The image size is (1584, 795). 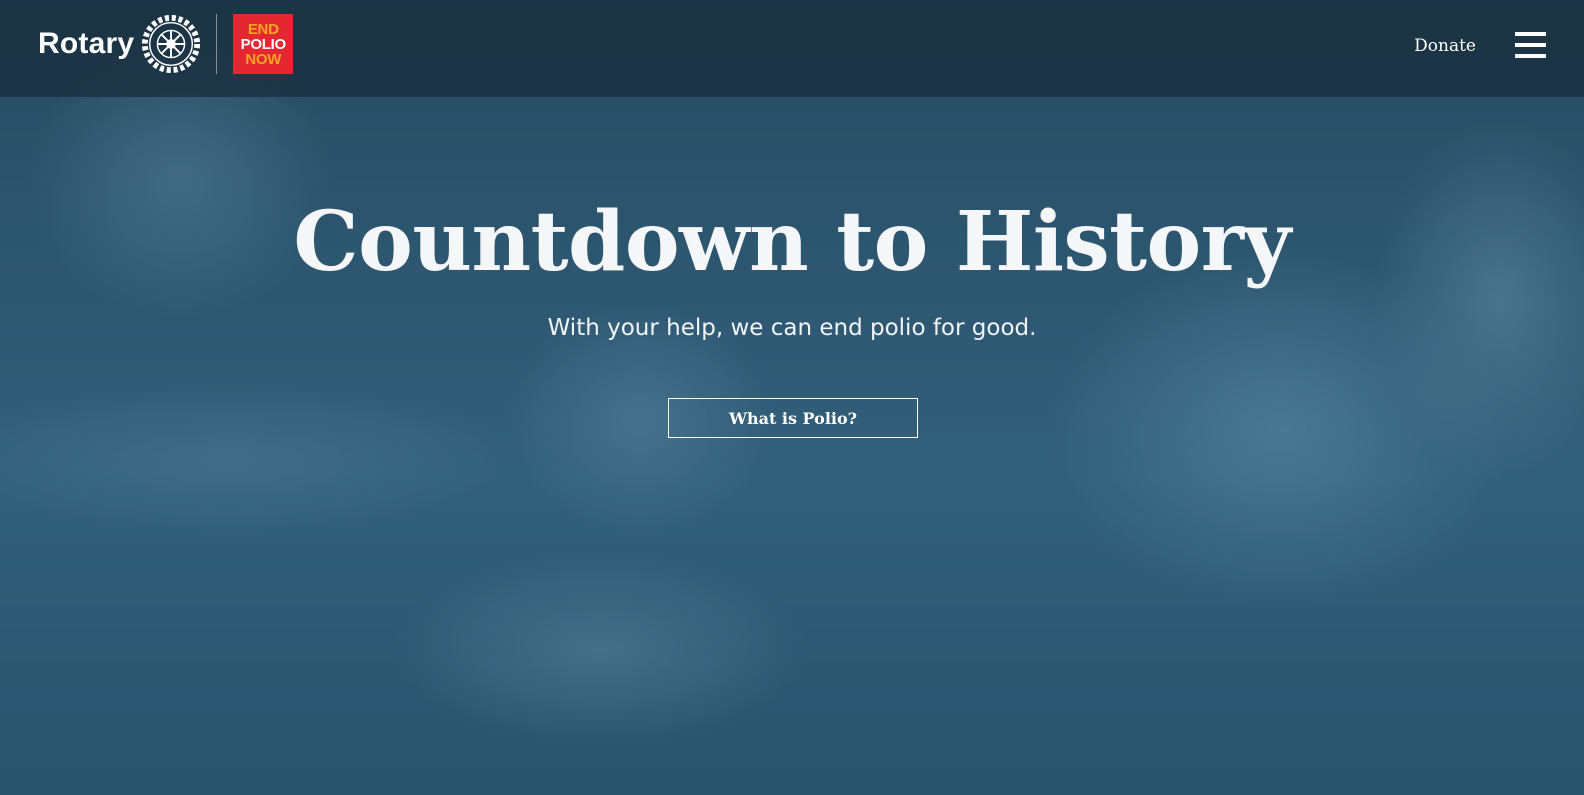 What do you see at coordinates (263, 29) in the screenshot?
I see `end-polio-line-end: END` at bounding box center [263, 29].